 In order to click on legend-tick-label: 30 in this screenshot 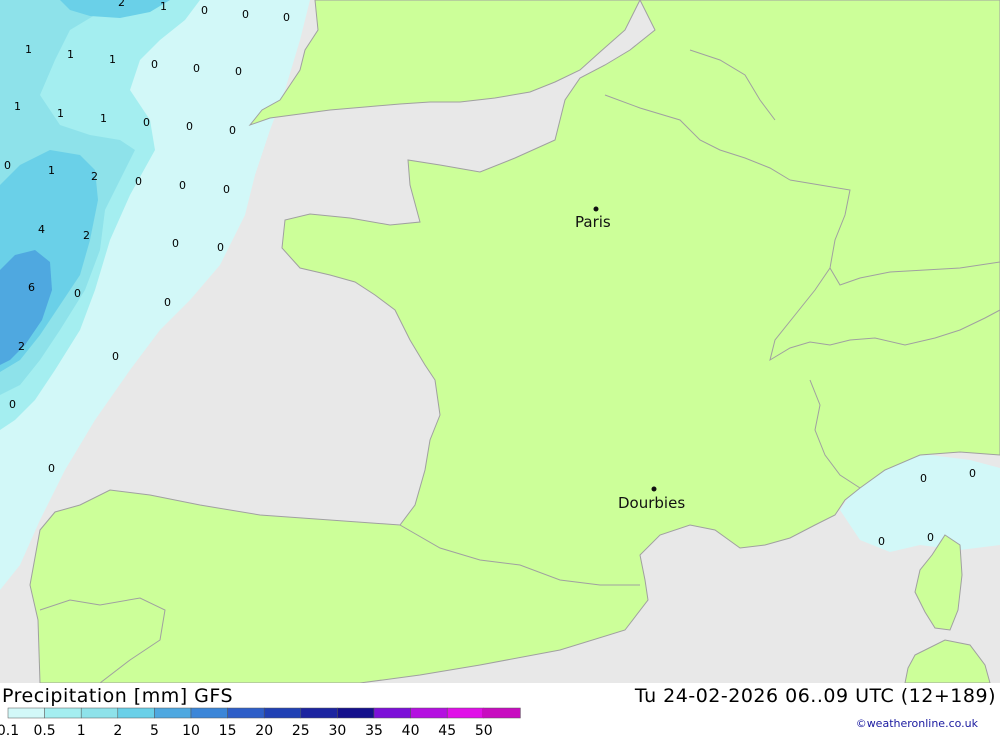, I will do `click(337, 731)`.